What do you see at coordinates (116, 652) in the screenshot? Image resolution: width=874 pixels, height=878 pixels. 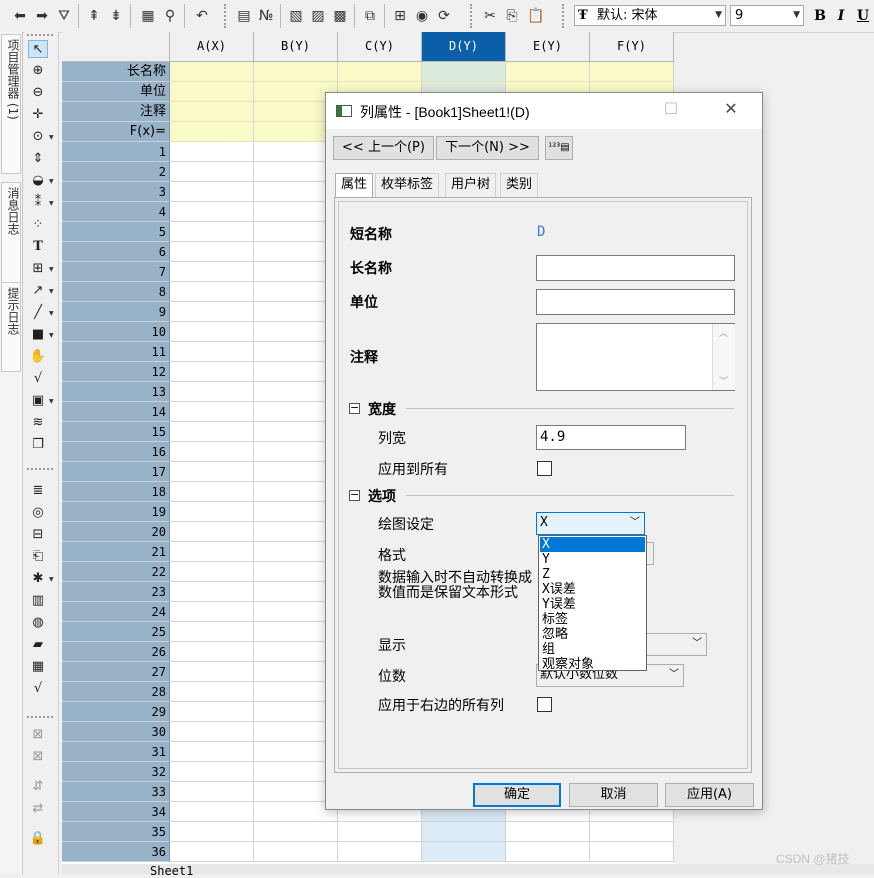 I see `row-header: 26` at bounding box center [116, 652].